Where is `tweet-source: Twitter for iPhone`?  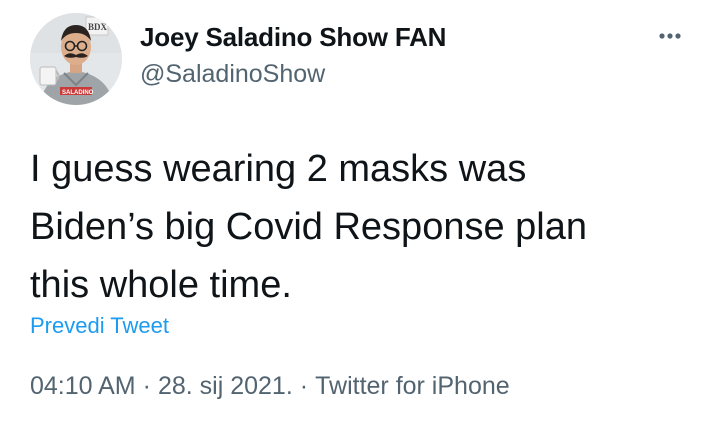 tweet-source: Twitter for iPhone is located at coordinates (412, 386).